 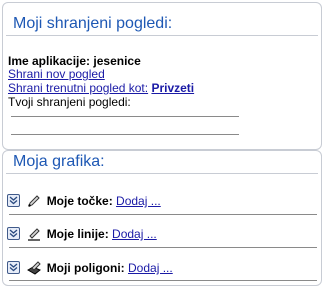 I want to click on polygons-label: Moji poligoni:, so click(x=85, y=267).